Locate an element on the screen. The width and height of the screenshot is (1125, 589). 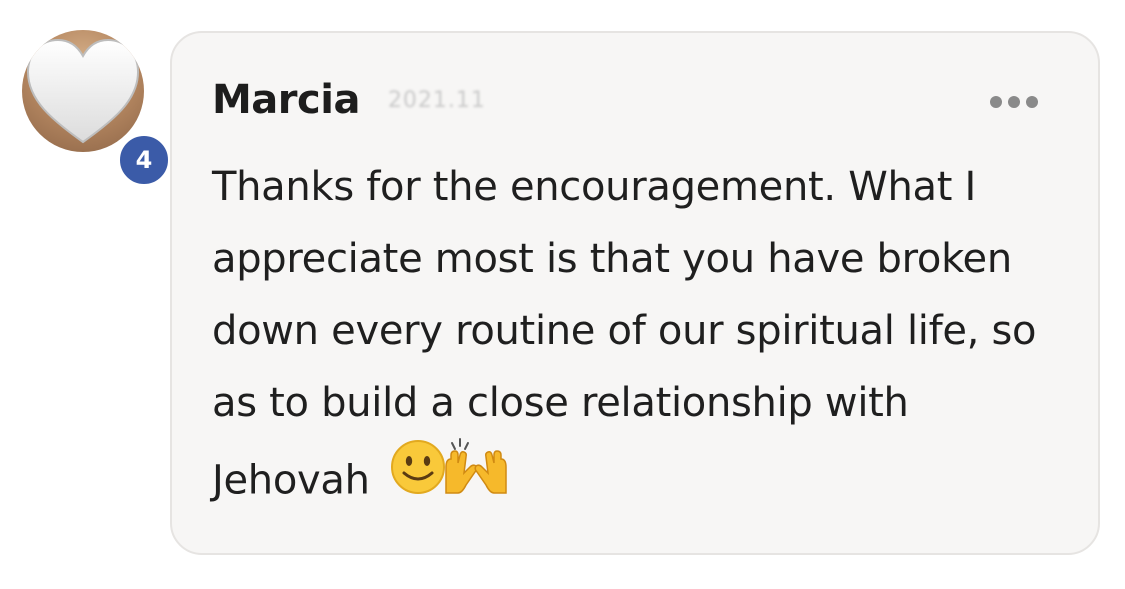
heart-icon is located at coordinates (83, 91).